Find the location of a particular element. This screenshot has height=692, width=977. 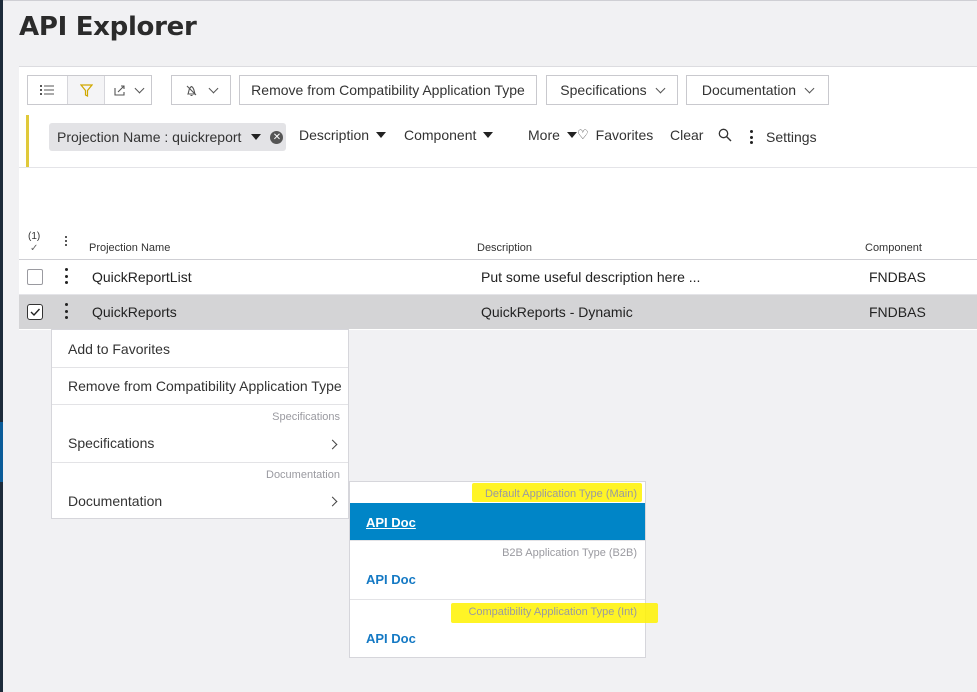

clear-button: Clear is located at coordinates (686, 135).